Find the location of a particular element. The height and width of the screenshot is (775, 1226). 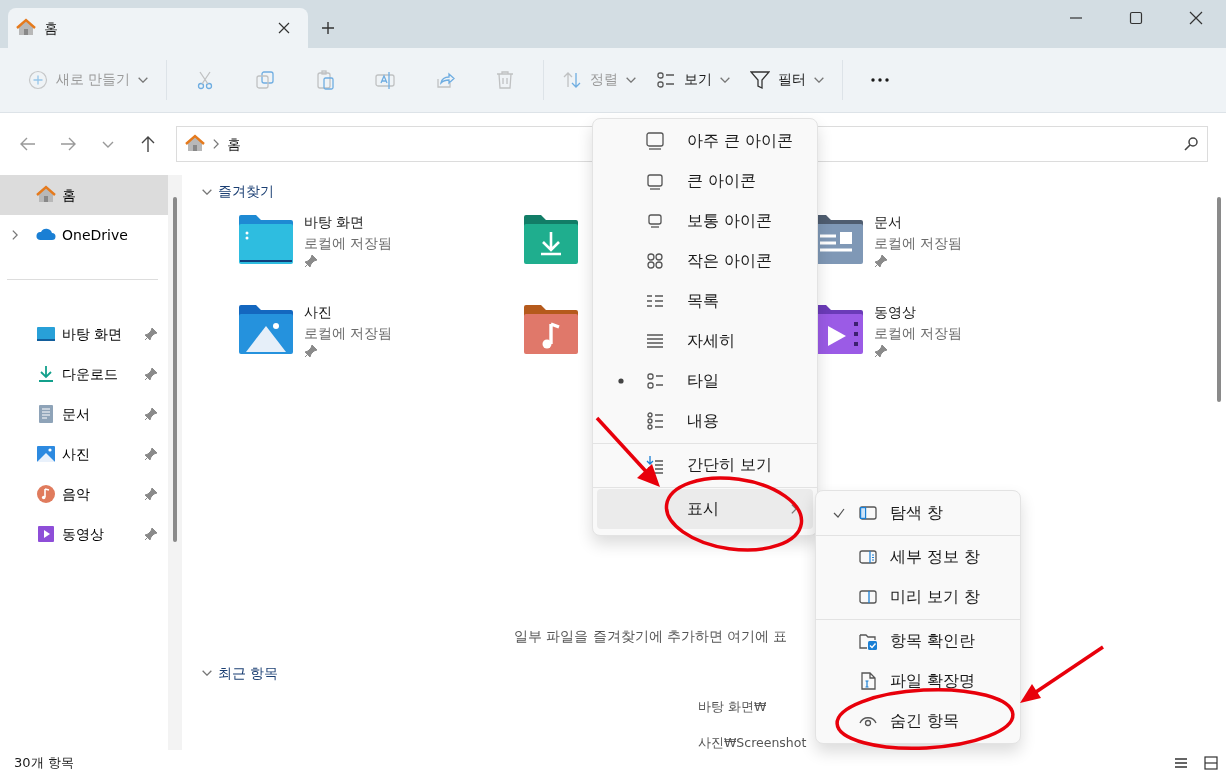

menu-item: 간단히 보기 is located at coordinates (705, 465).